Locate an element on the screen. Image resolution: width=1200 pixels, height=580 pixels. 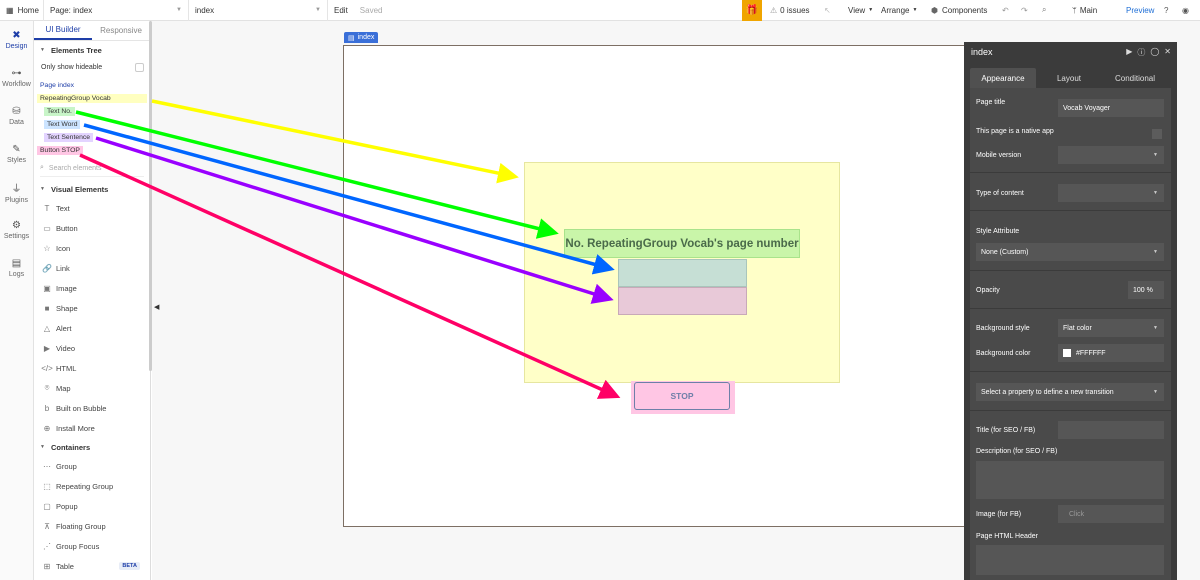
search-icon: ⌕ is located at coordinates (1044, 10).